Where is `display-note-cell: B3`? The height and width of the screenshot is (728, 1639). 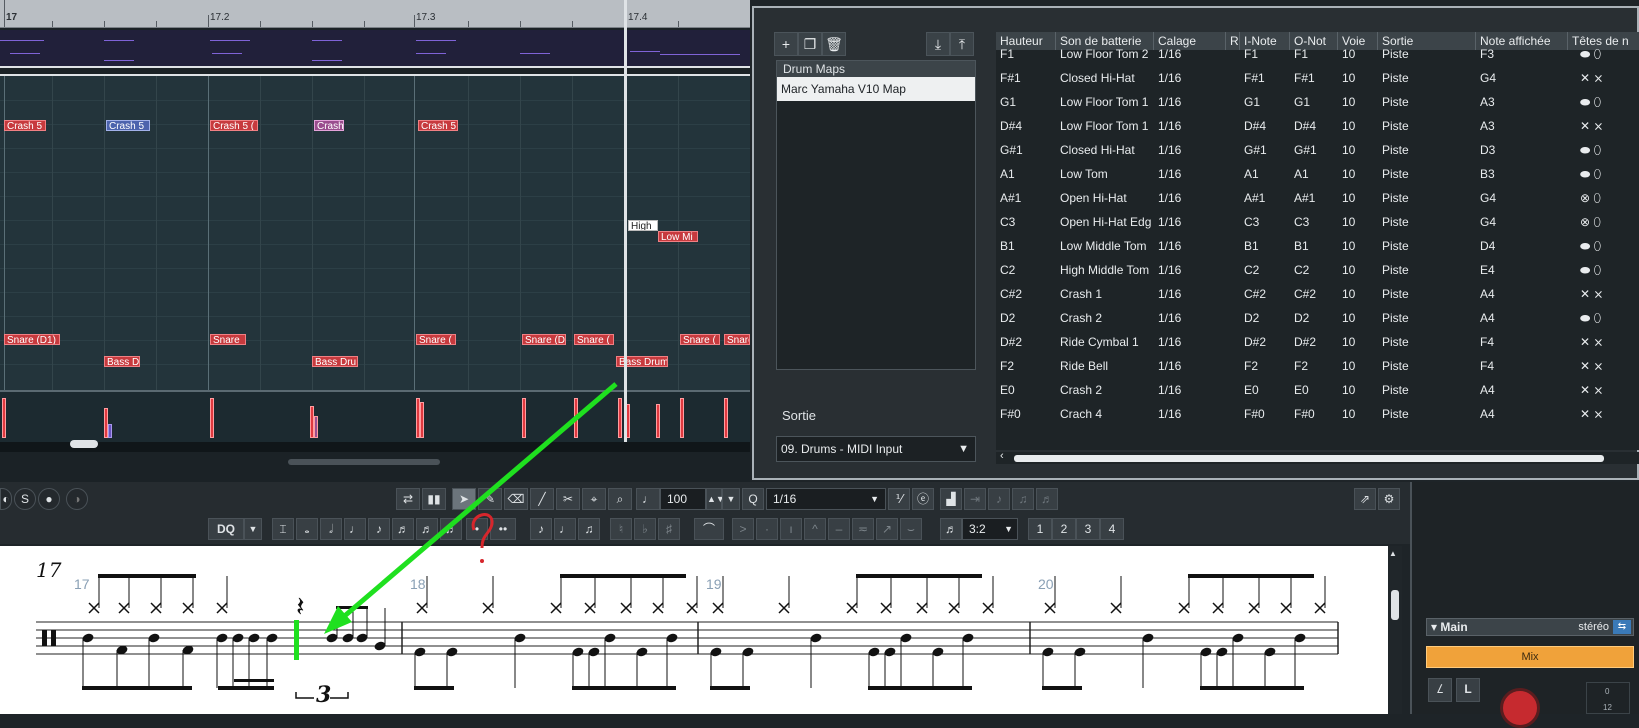 display-note-cell: B3 is located at coordinates (1511, 174).